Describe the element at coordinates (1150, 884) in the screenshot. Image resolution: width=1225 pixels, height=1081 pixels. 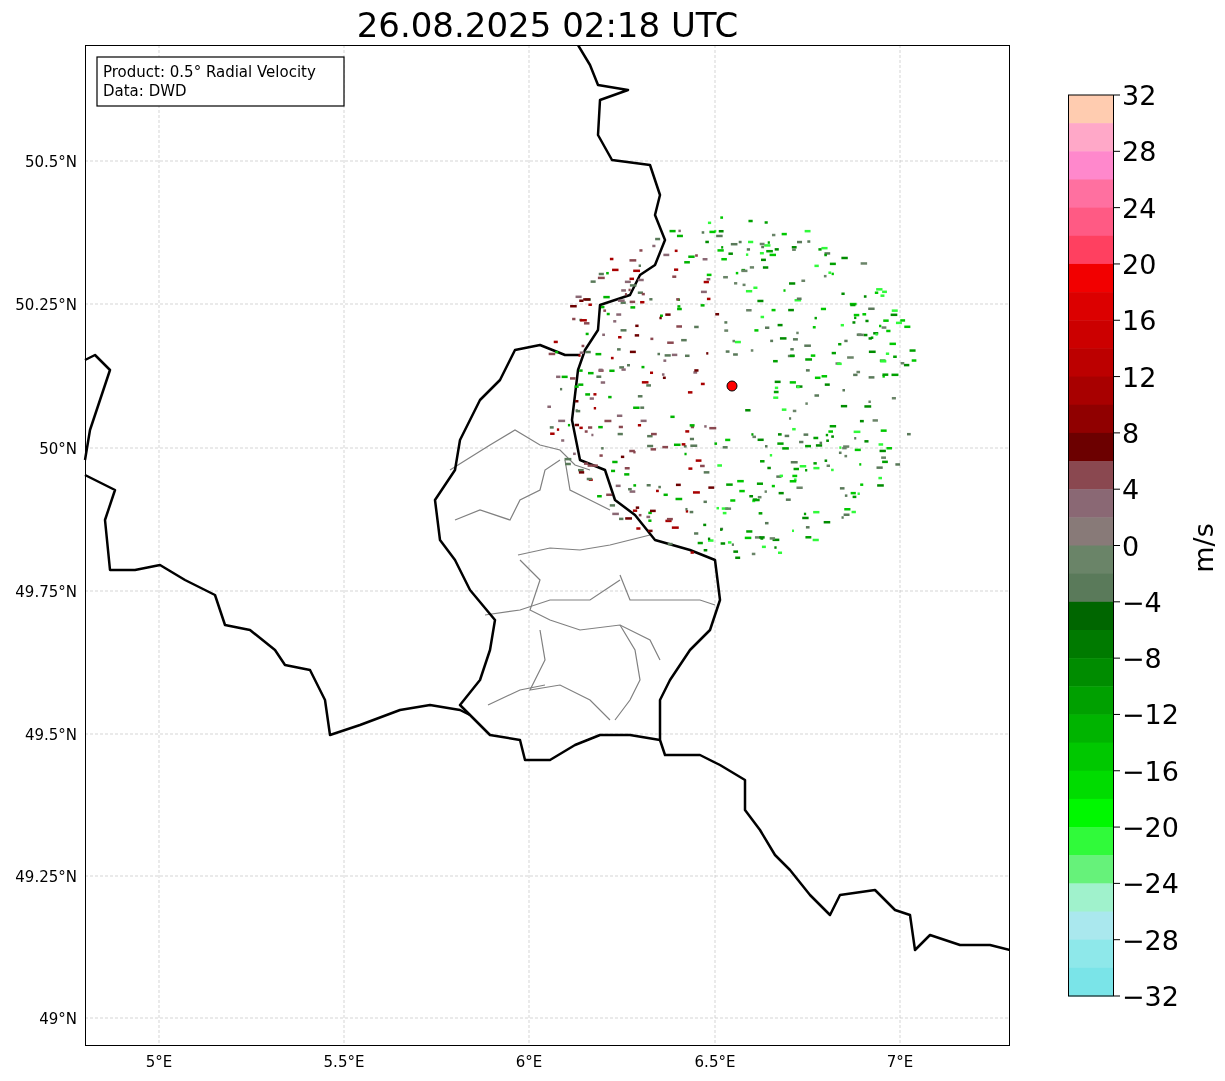
I see `colorbar-tick-label: −24` at that location.